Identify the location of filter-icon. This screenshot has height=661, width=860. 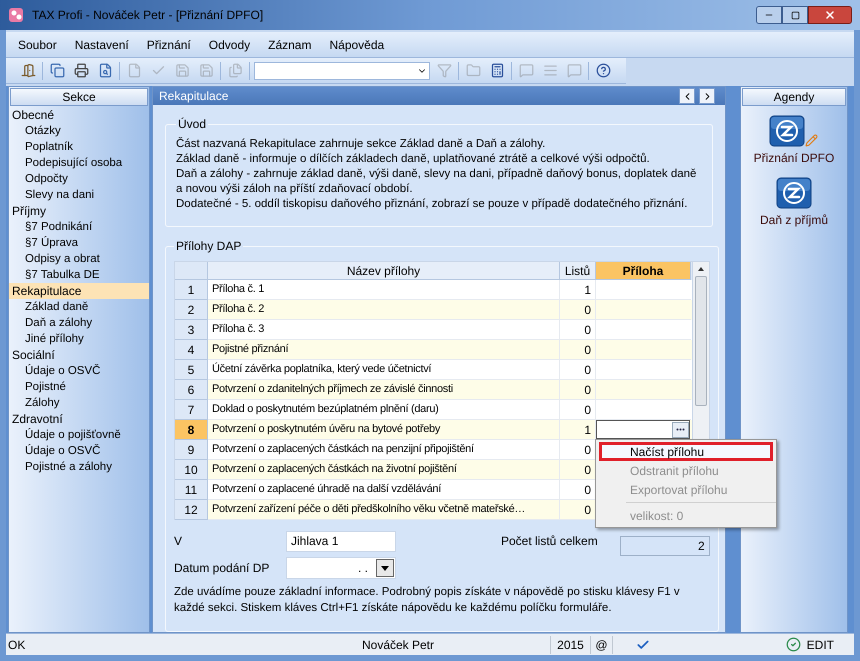
(444, 70).